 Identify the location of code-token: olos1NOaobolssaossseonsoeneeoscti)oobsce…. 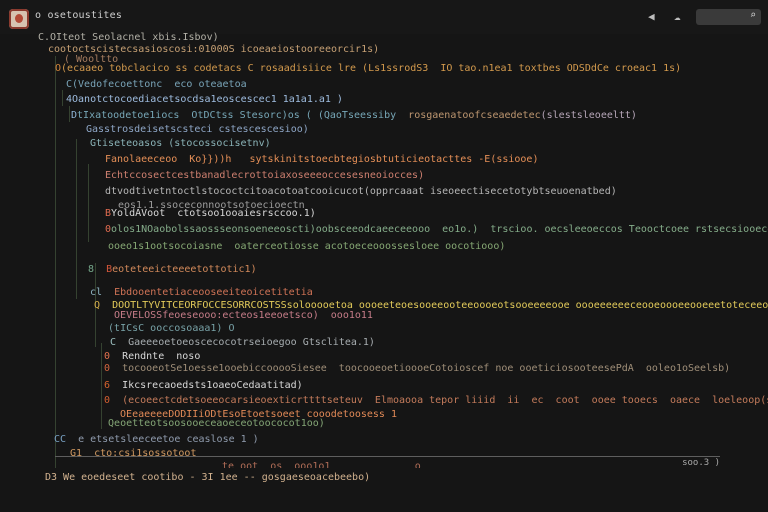
(439, 229).